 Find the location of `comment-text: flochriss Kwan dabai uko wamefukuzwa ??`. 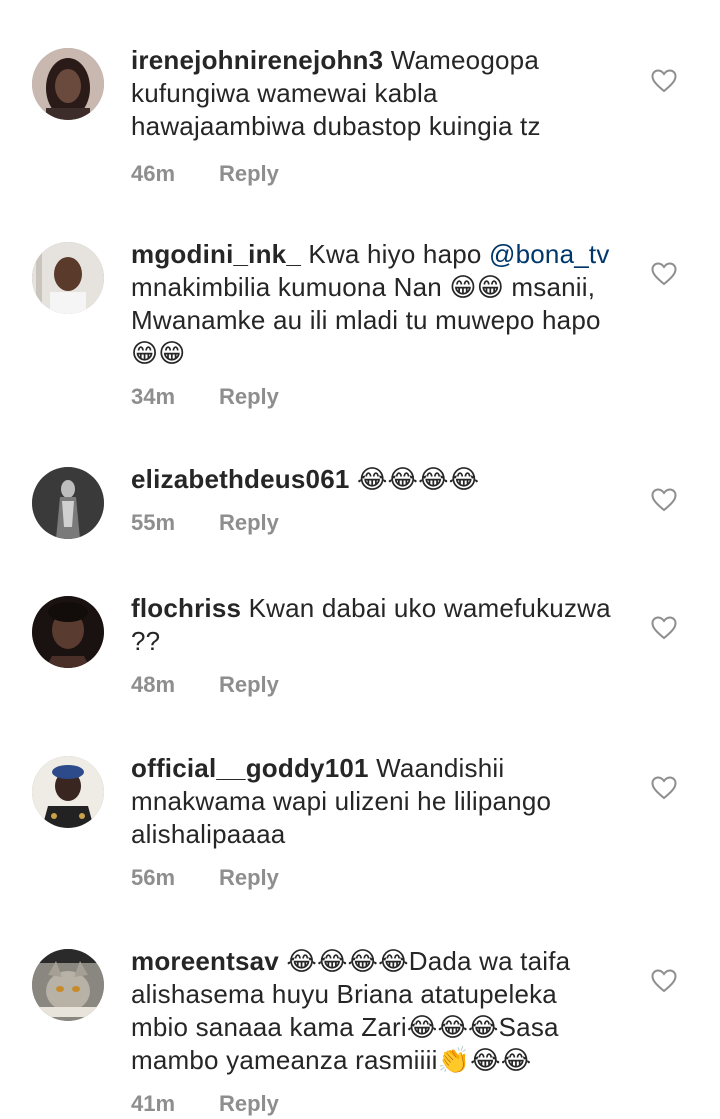

comment-text: flochriss Kwan dabai uko wamefukuzwa ?? is located at coordinates (371, 625).